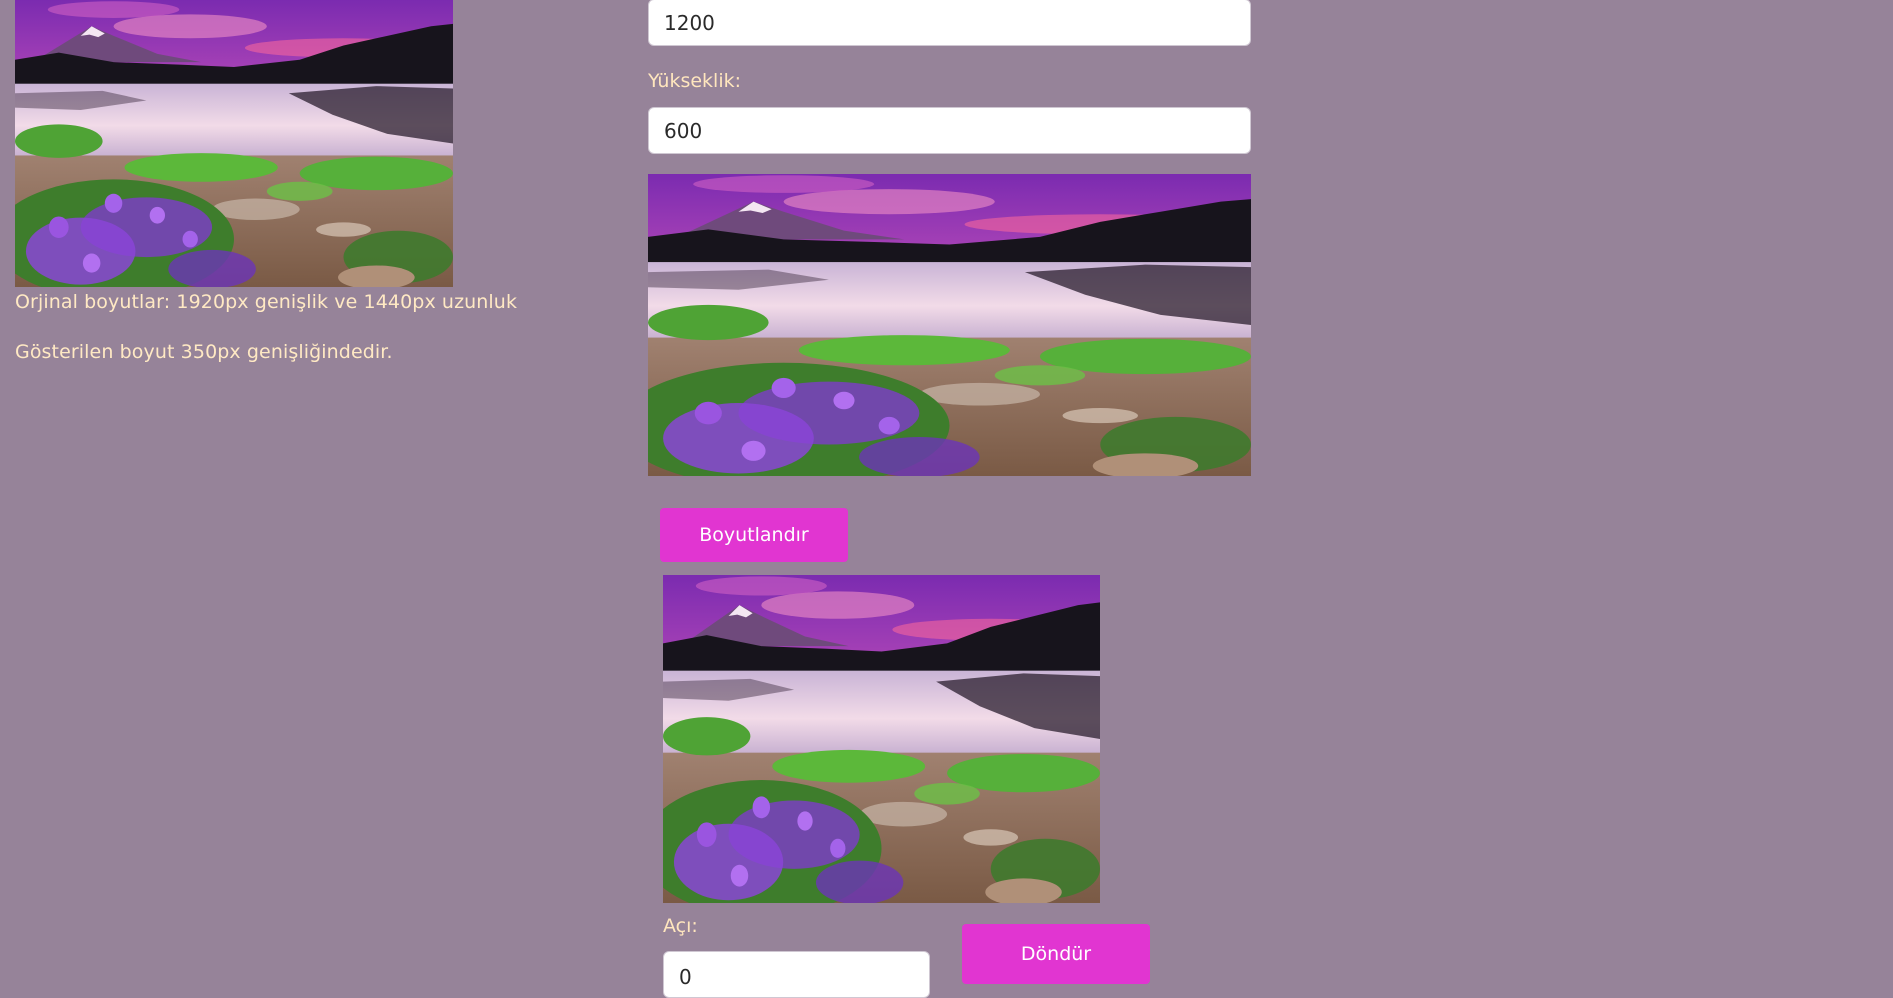 The image size is (1893, 998). I want to click on rotated-image, so click(881, 739).